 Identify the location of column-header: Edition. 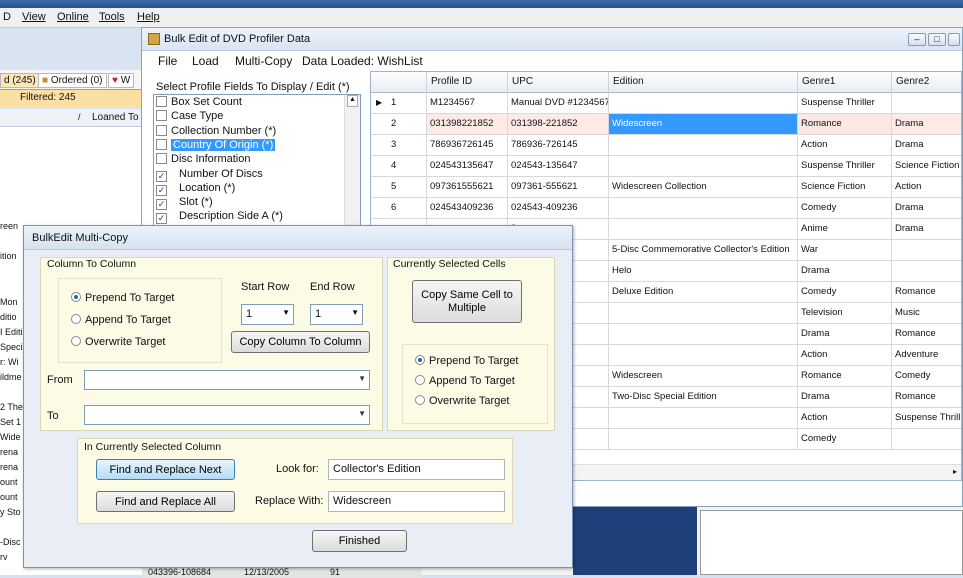
(703, 82).